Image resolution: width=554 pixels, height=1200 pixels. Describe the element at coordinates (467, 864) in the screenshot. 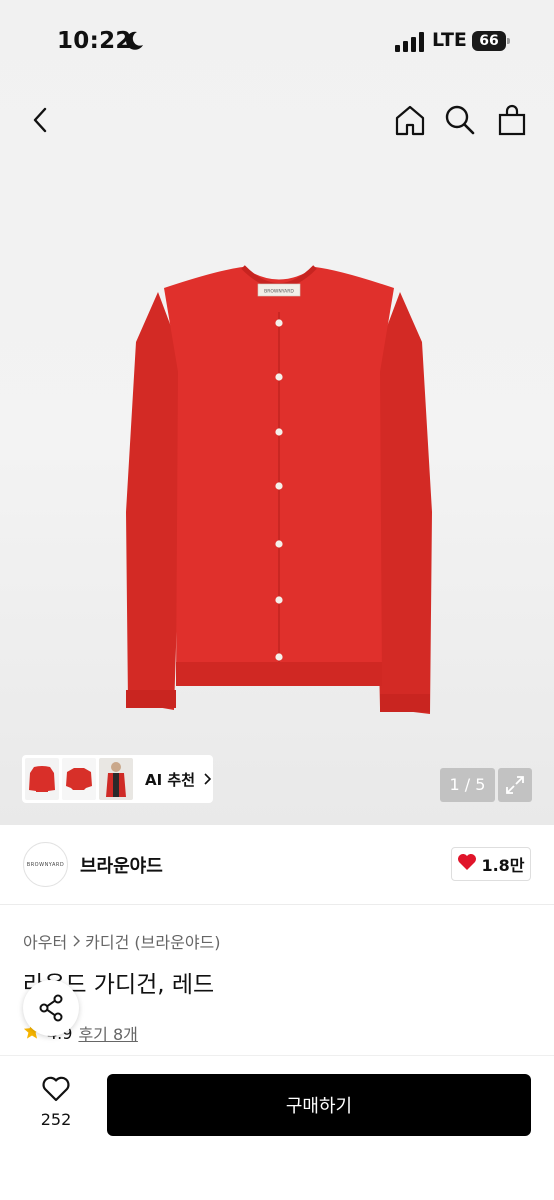

I see `heart-filled-icon` at that location.